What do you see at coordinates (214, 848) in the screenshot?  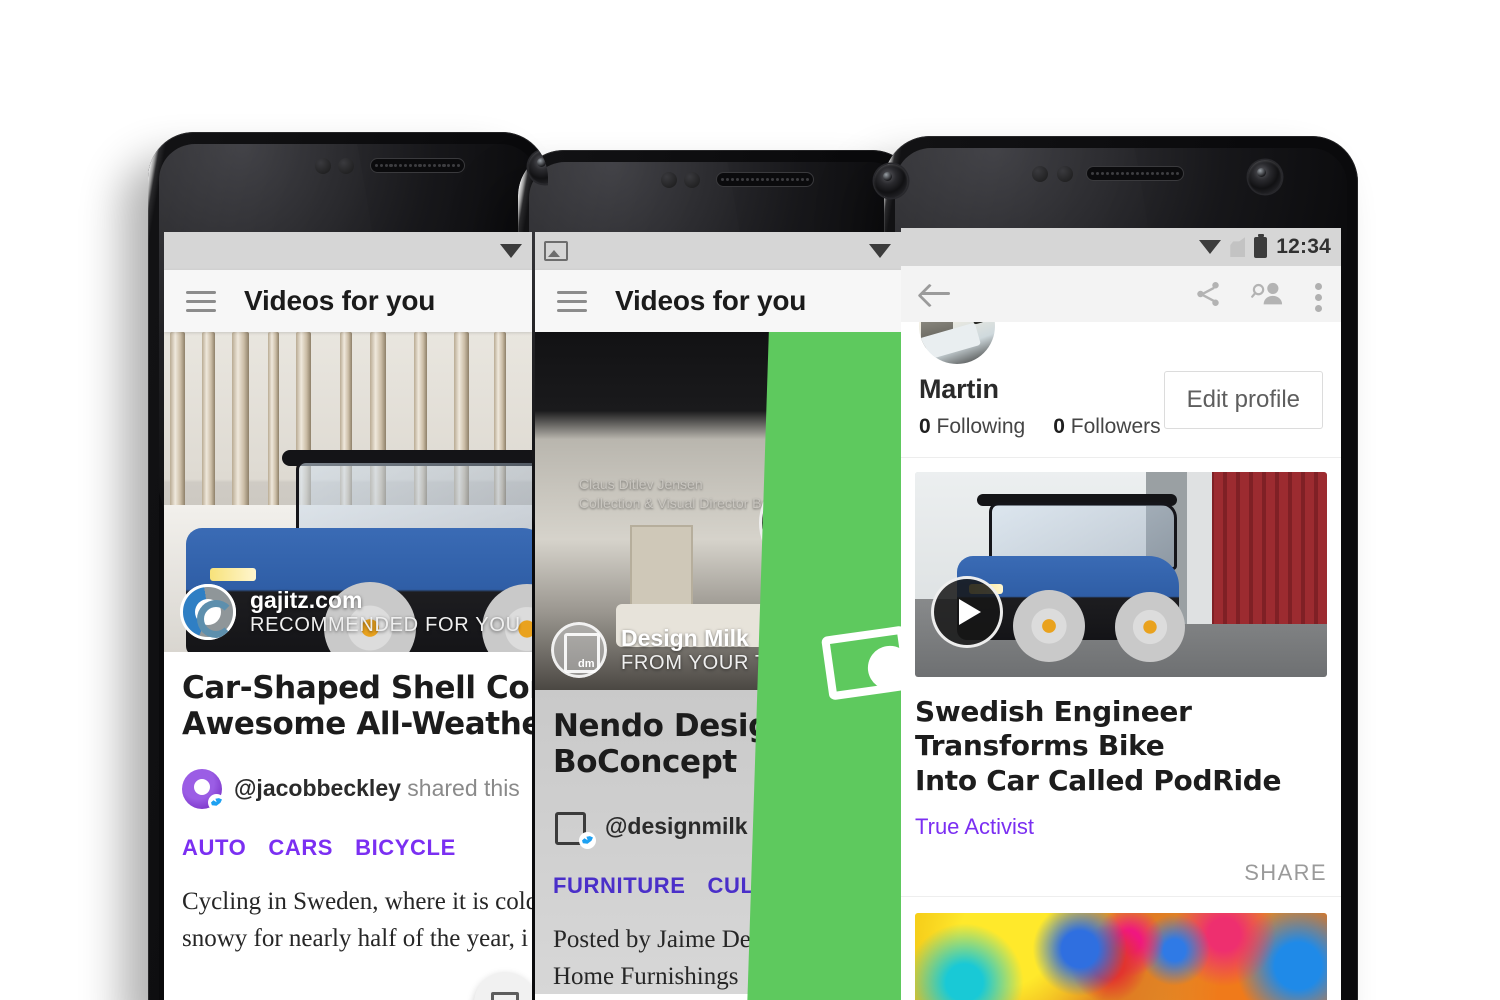 I see `tag-auto: AUTO` at bounding box center [214, 848].